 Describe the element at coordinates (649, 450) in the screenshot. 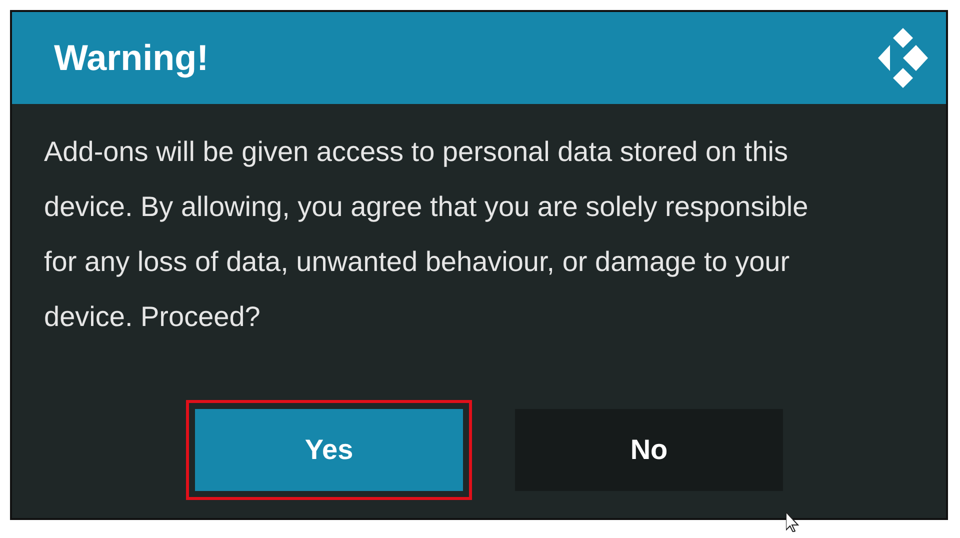

I see `dialog-button: No` at that location.